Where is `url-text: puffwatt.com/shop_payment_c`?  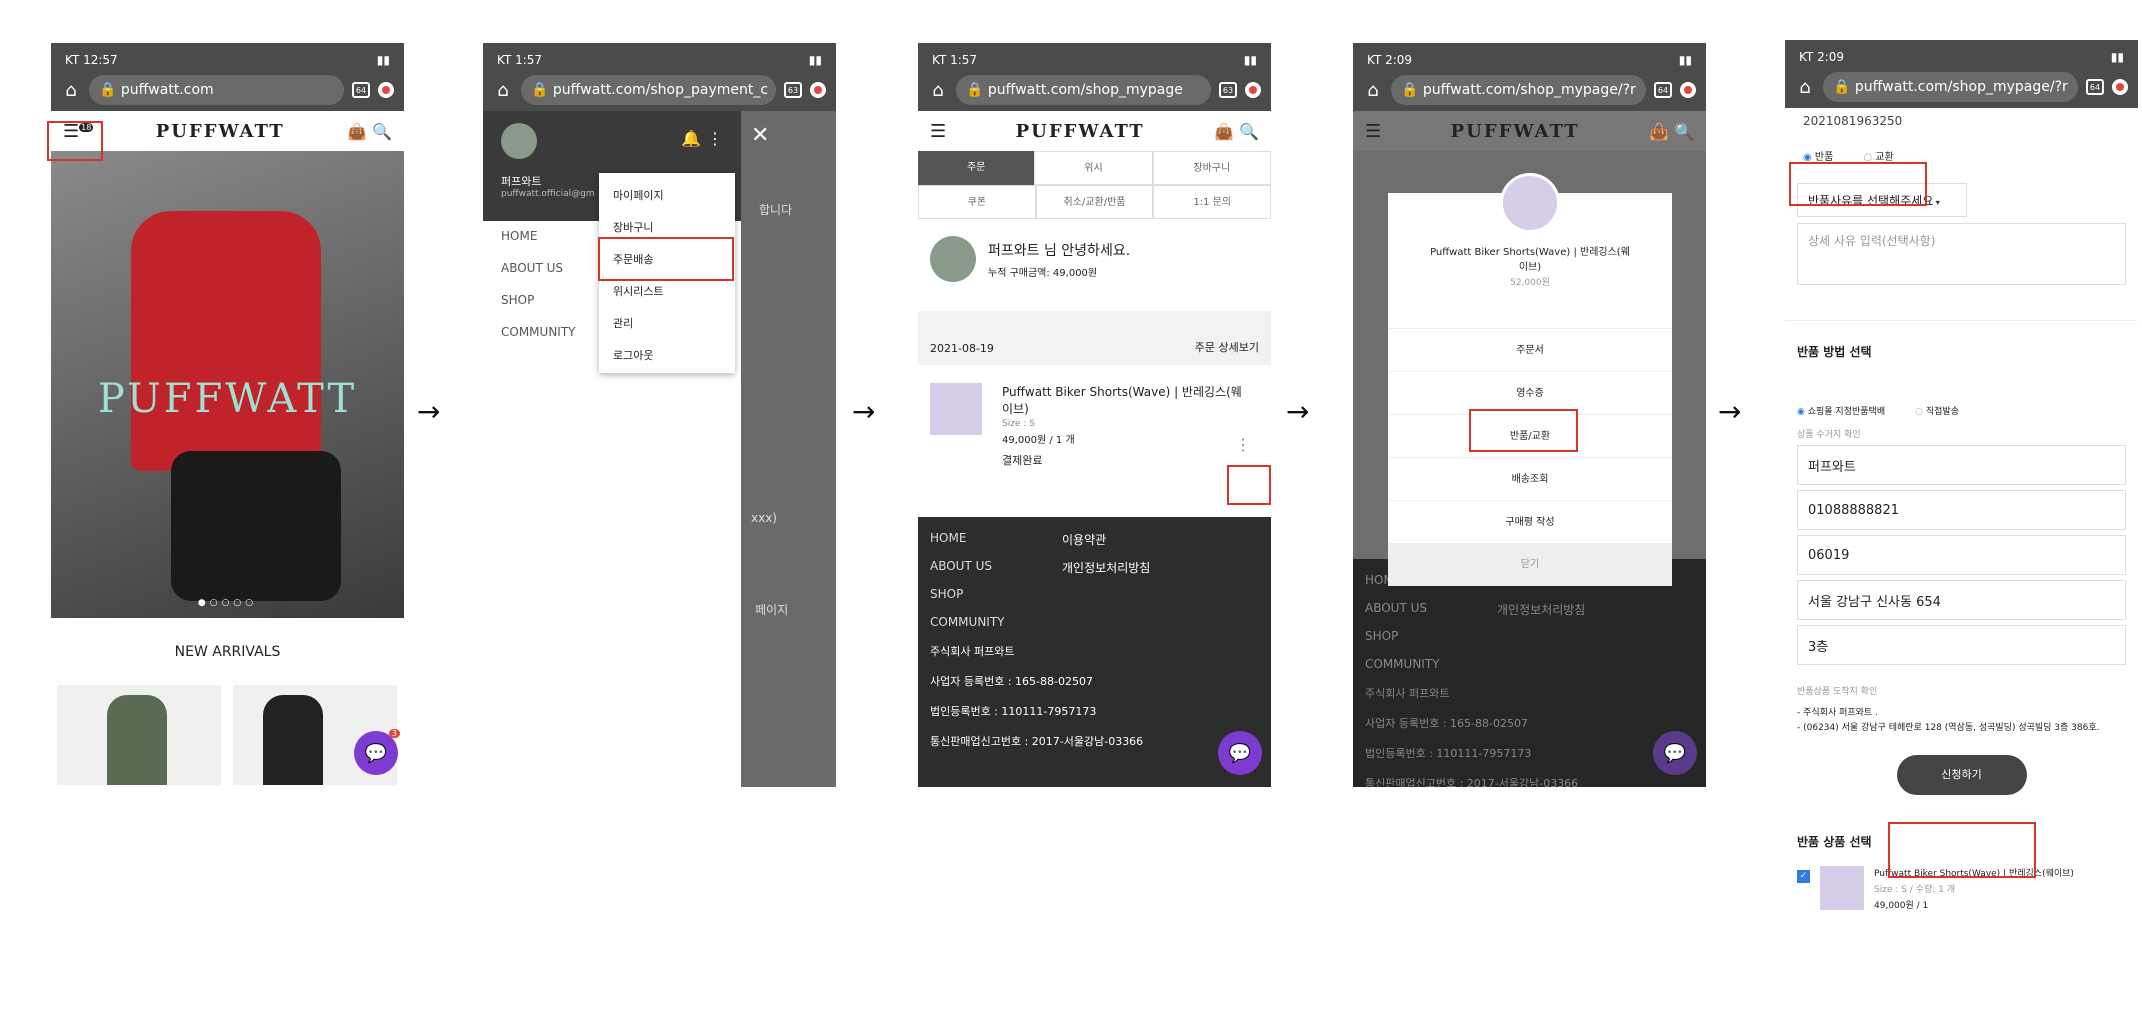 url-text: puffwatt.com/shop_payment_c is located at coordinates (660, 90).